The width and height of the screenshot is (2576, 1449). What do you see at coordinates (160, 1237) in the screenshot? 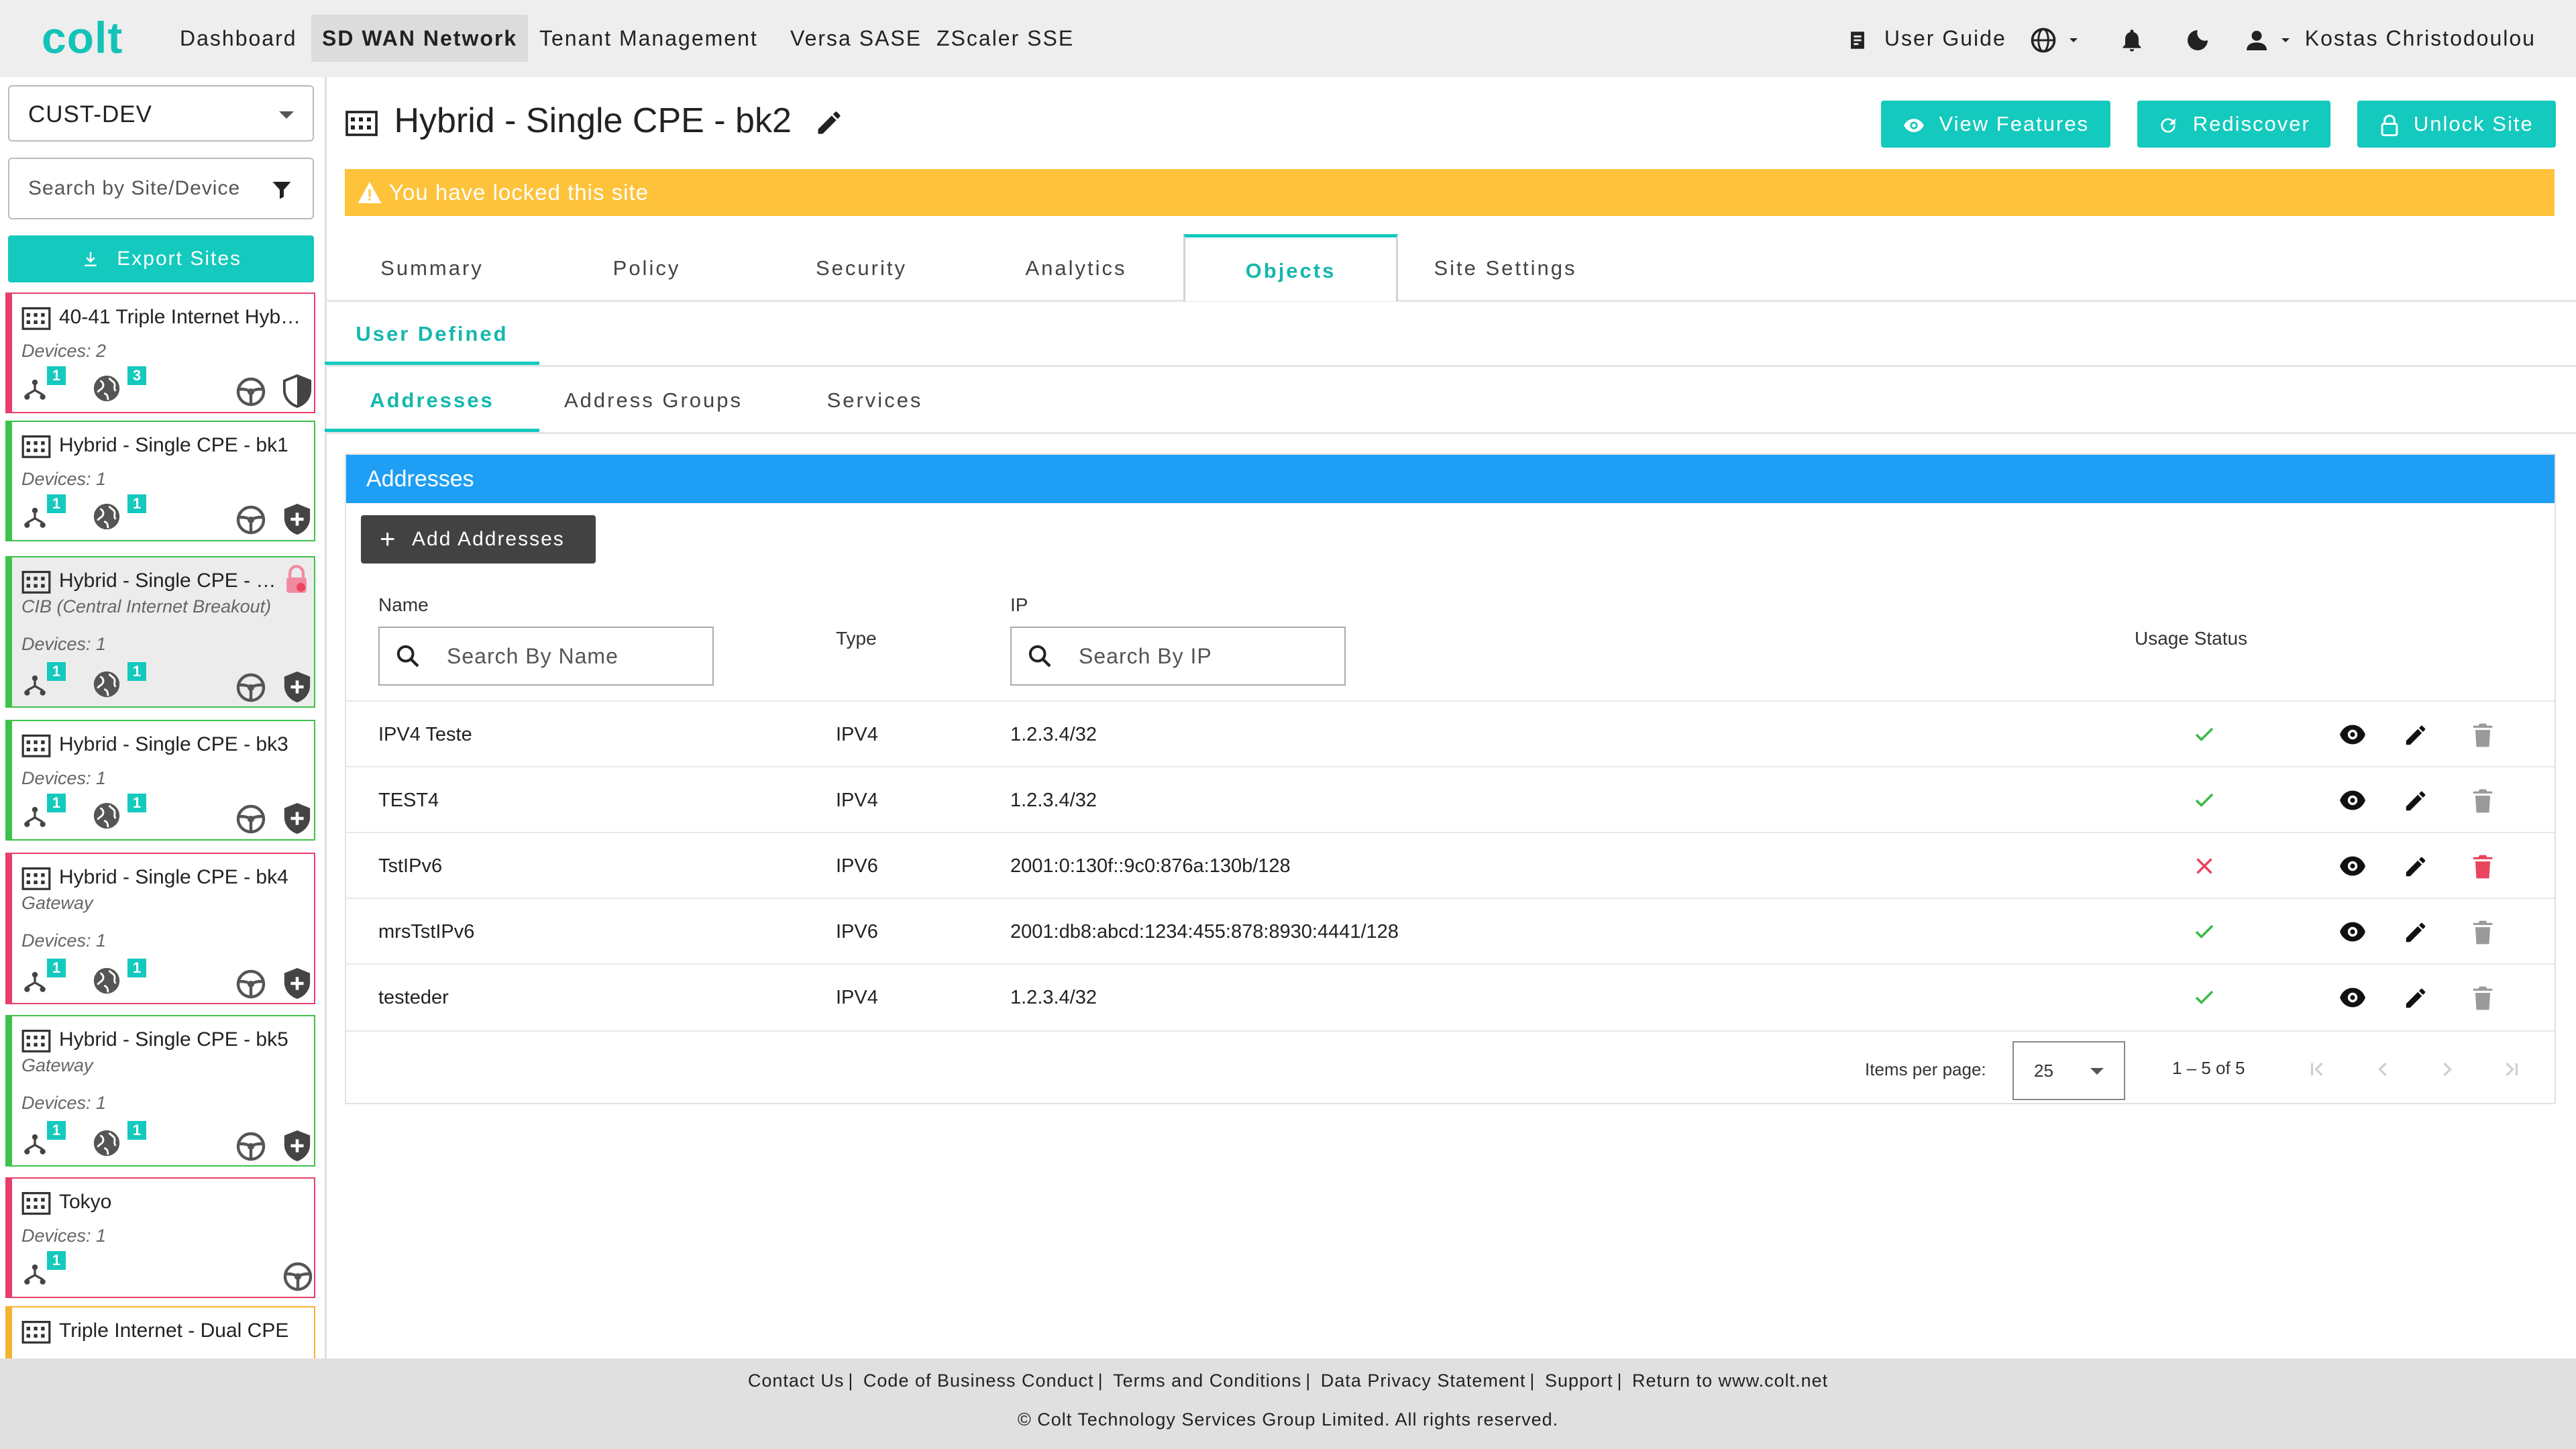
I see `site-card: Tokyo Devices: 1 1` at bounding box center [160, 1237].